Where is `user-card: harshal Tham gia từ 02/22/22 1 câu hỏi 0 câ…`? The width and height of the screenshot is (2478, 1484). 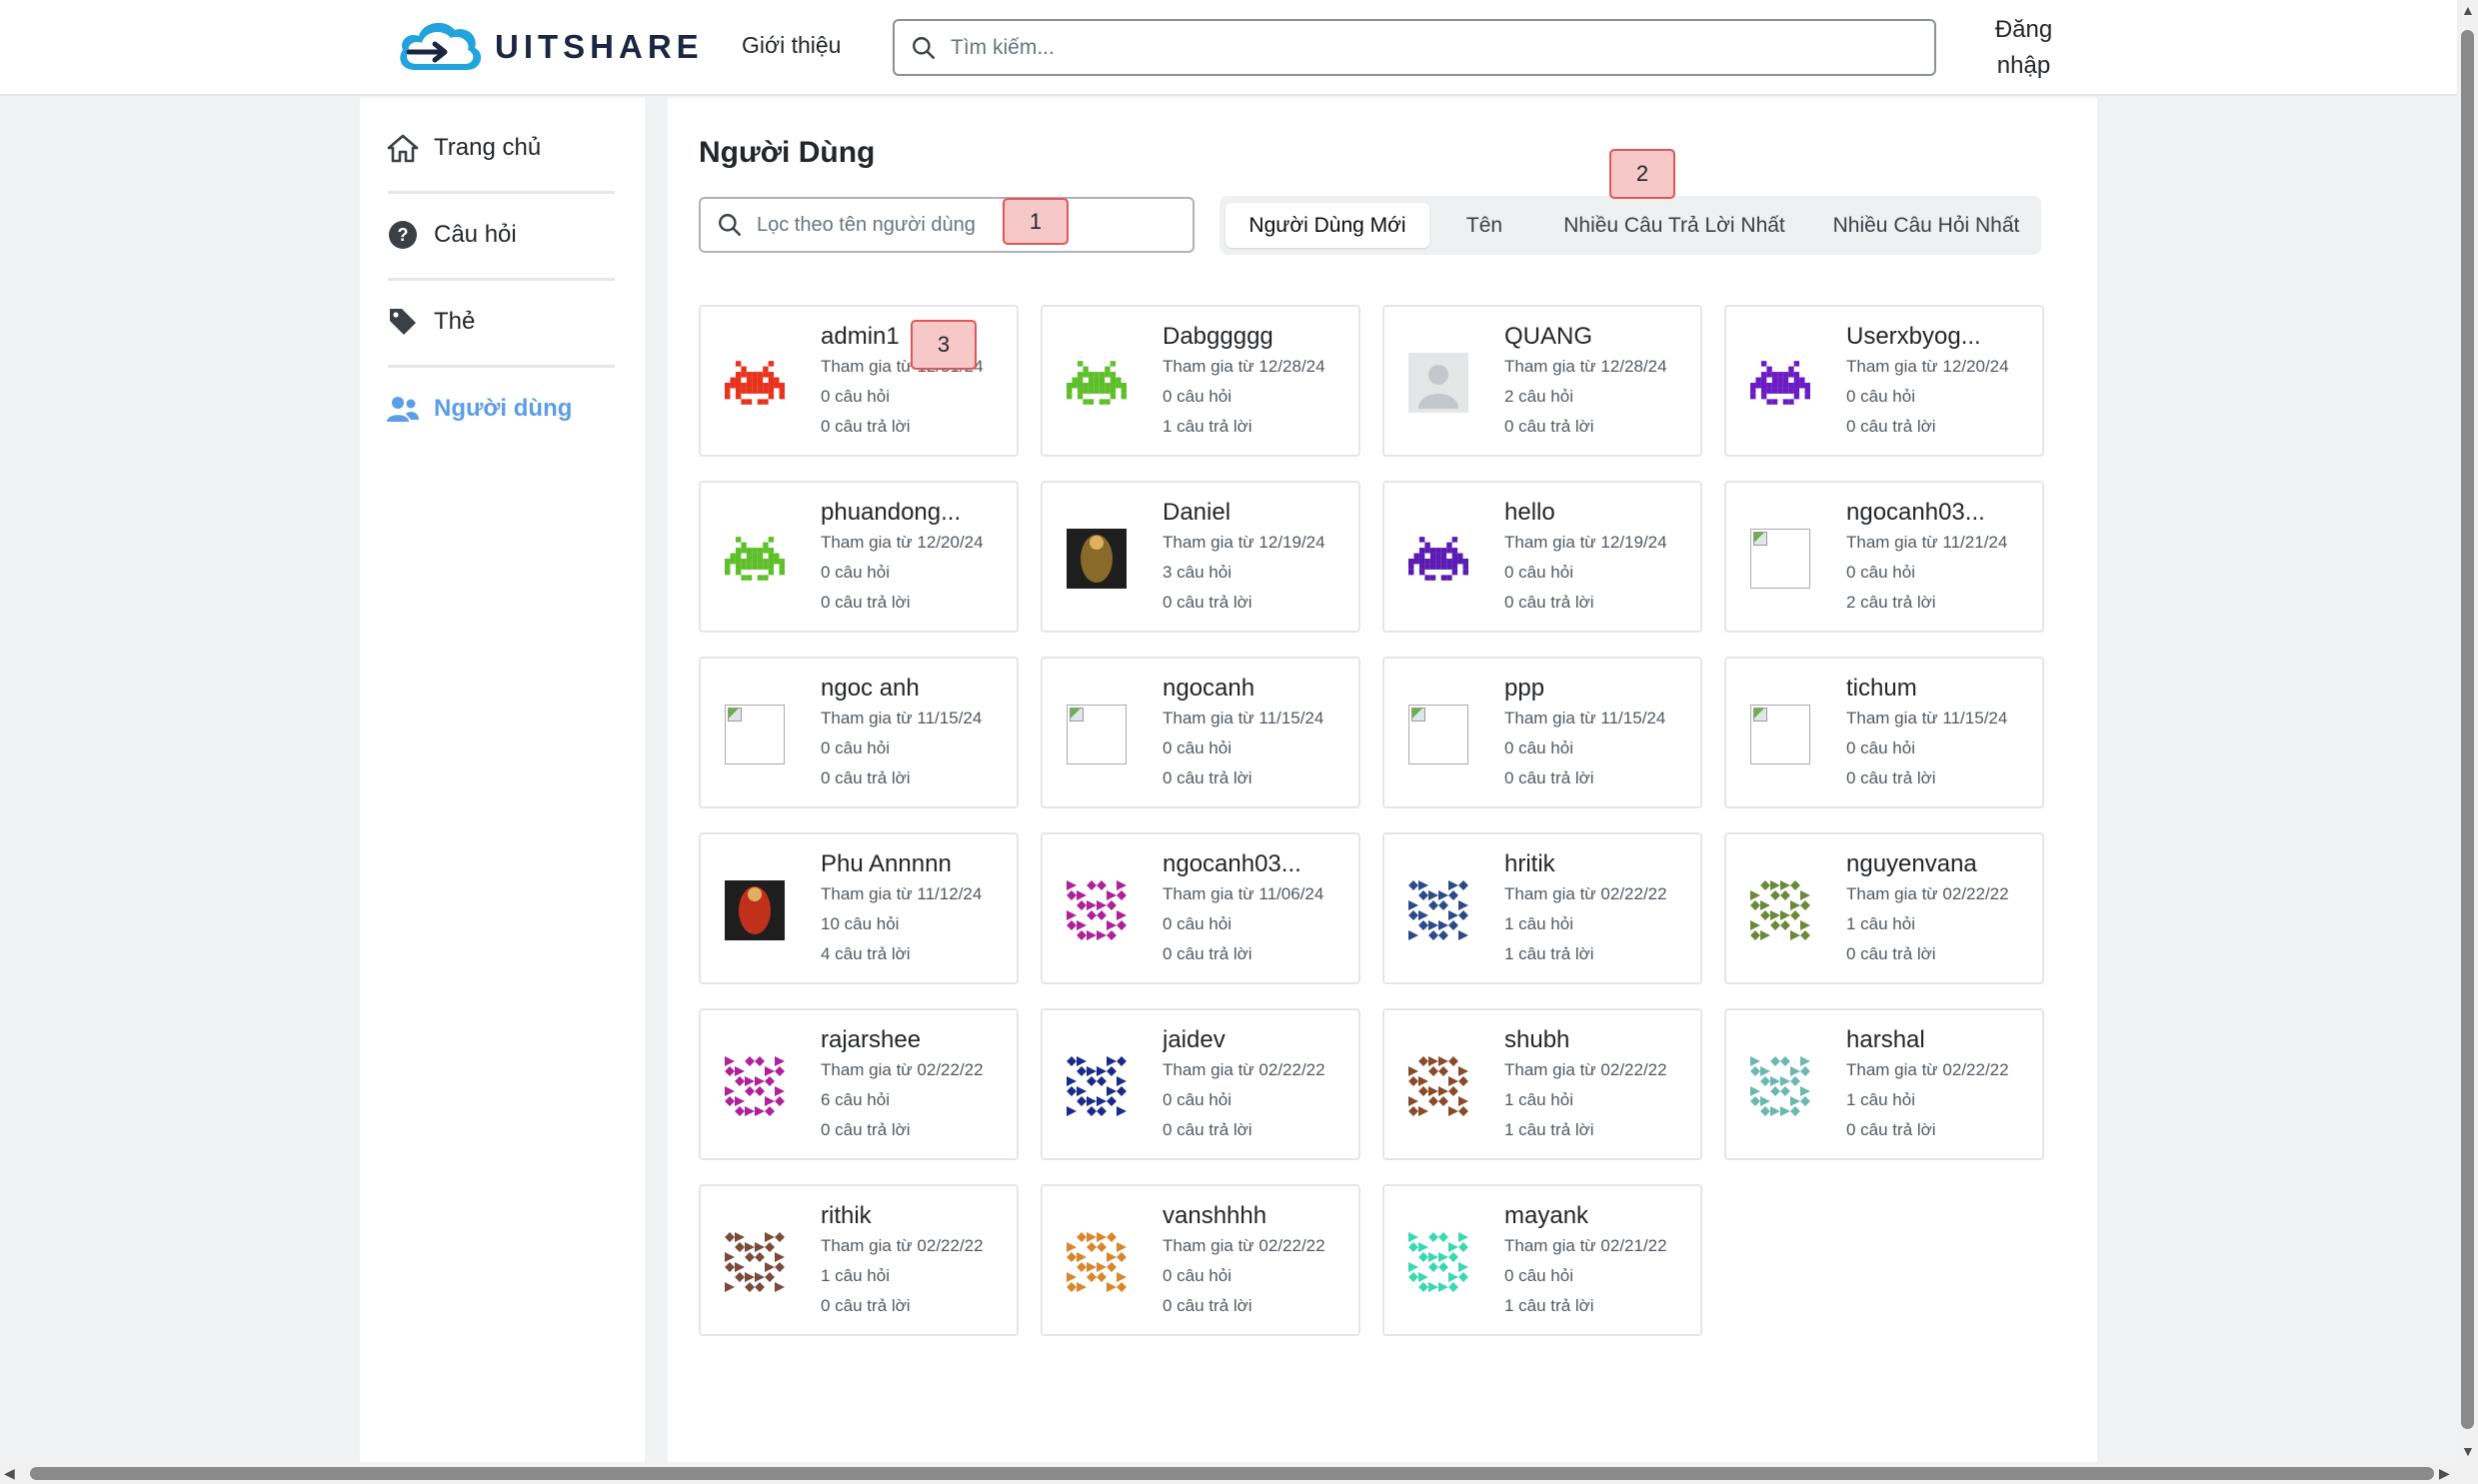
user-card: harshal Tham gia từ 02/22/22 1 câu hỏi 0 câ… is located at coordinates (1884, 1084).